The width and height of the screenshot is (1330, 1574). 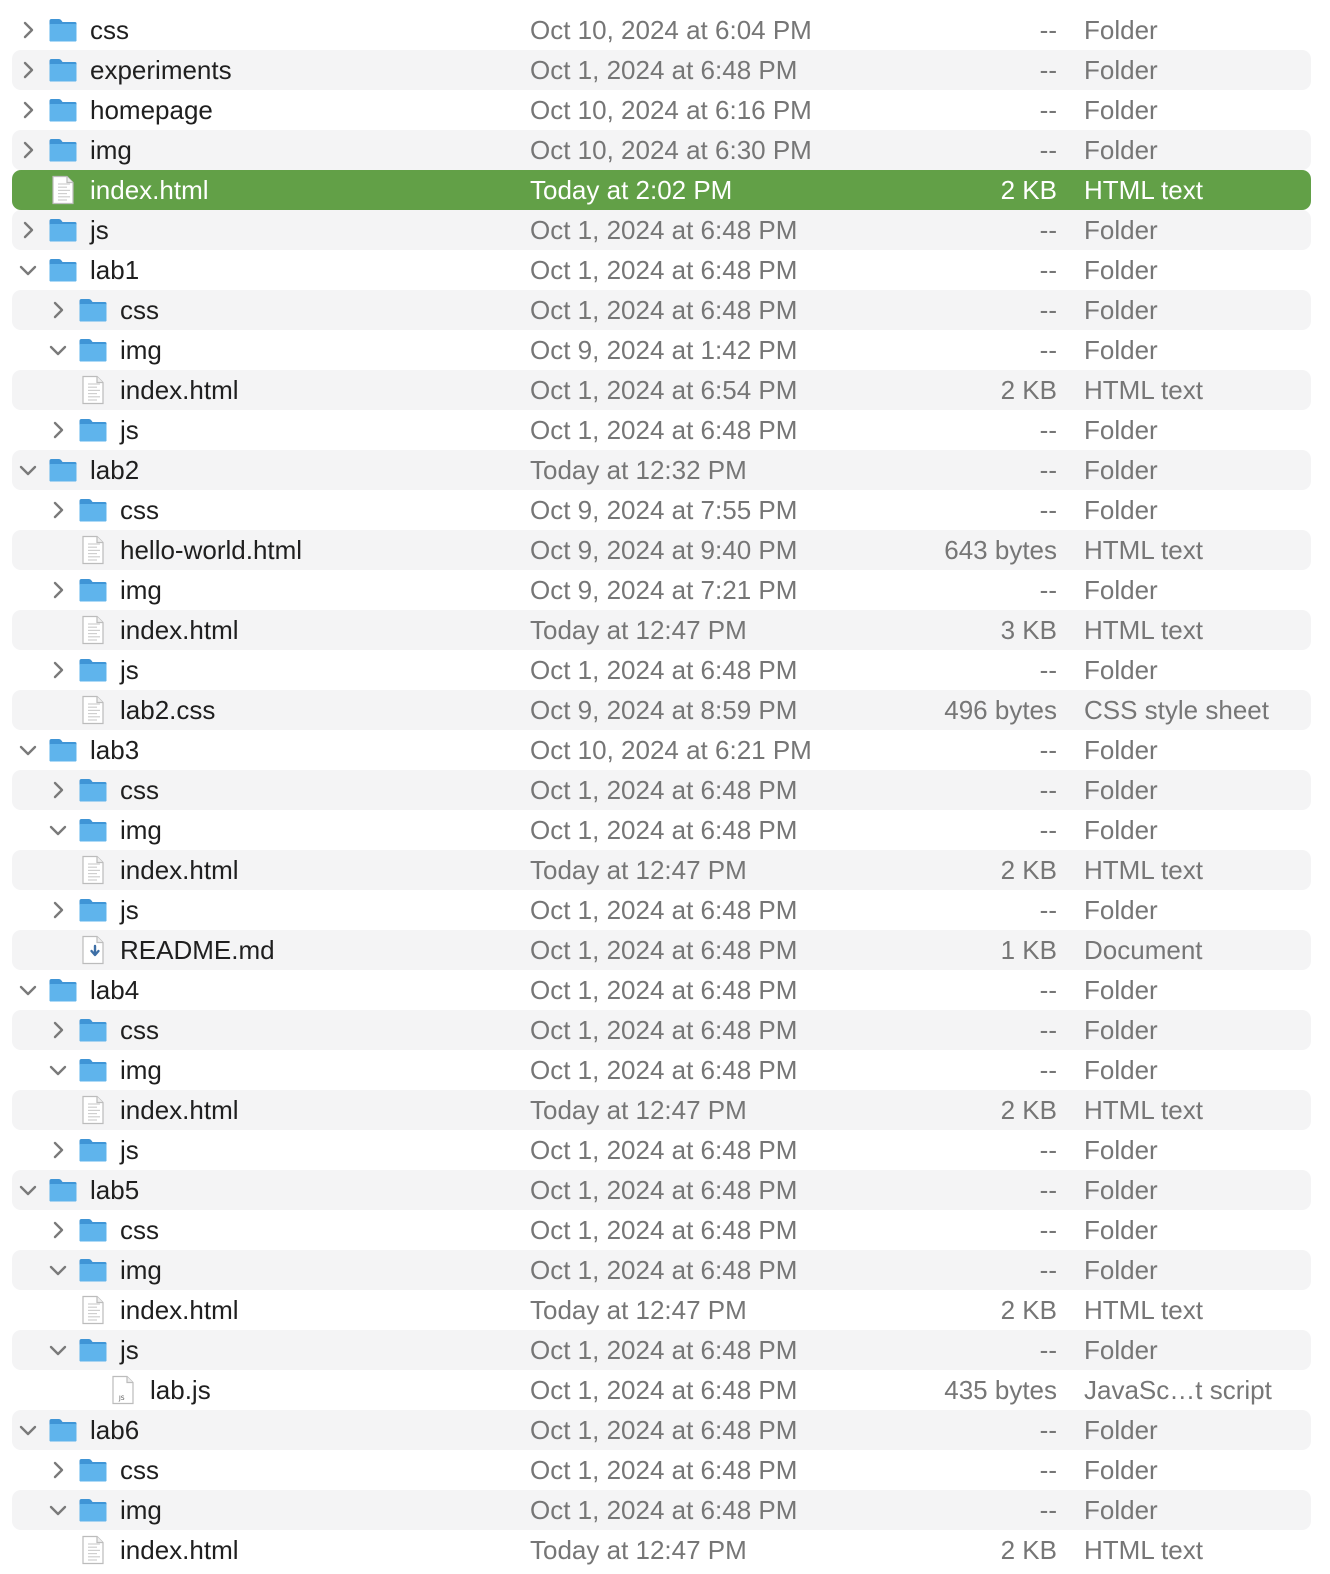 I want to click on file-row: lab1 Oct 1, 2024 at 6:48 PM -- Folder, so click(x=661, y=270).